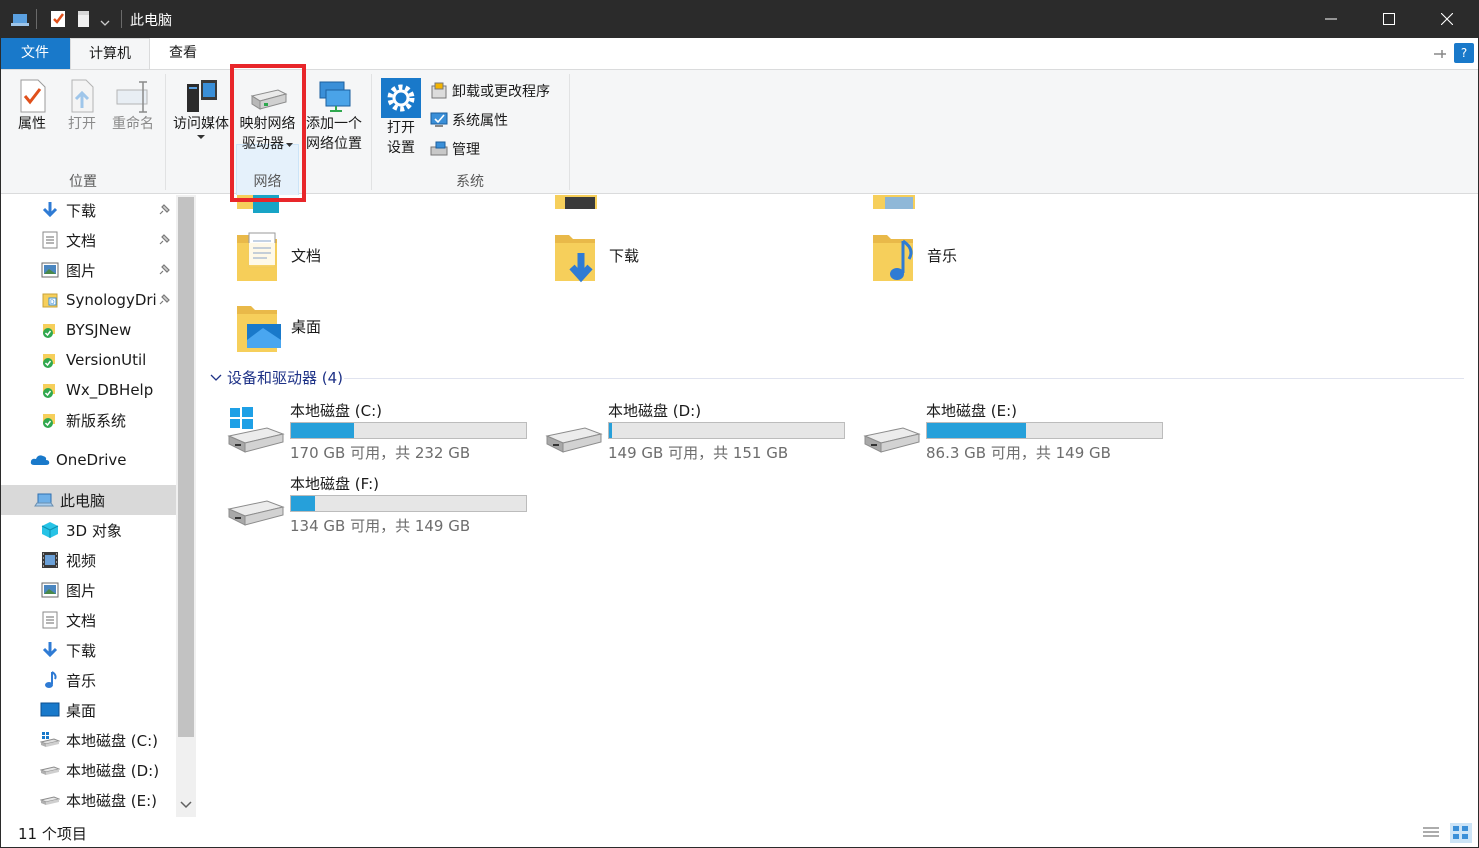  What do you see at coordinates (383, 330) in the screenshot?
I see `folder-item: 桌面` at bounding box center [383, 330].